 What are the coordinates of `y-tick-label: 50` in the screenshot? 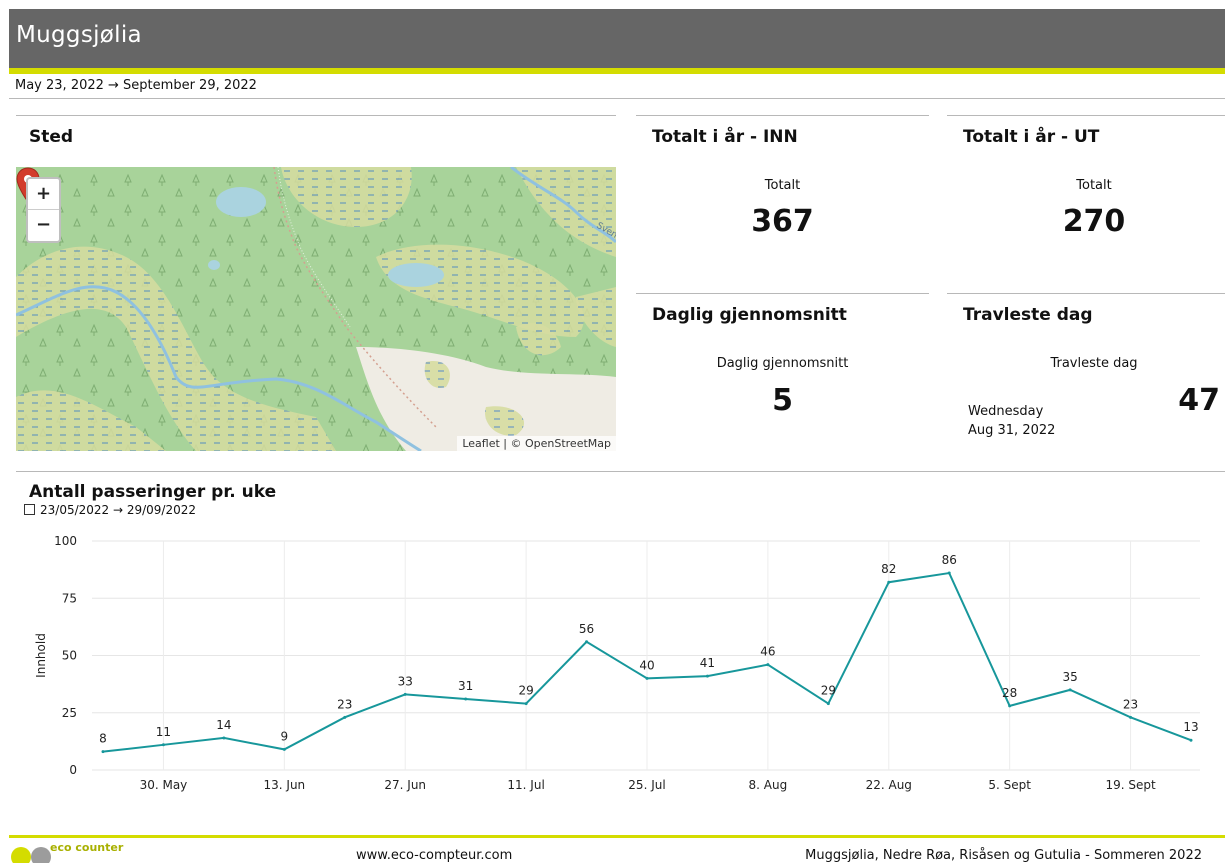 It's located at (69, 656).